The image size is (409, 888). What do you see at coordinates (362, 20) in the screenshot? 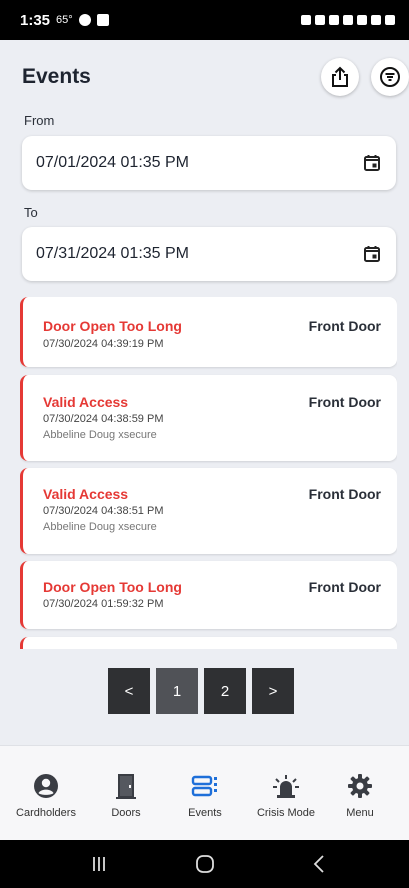
I see `wifi-icon` at bounding box center [362, 20].